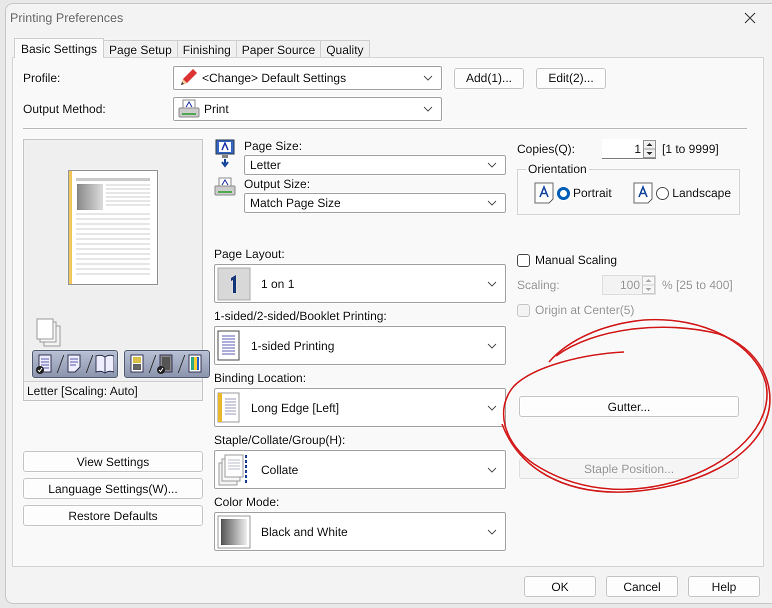 This screenshot has width=772, height=608. What do you see at coordinates (65, 109) in the screenshot?
I see `field-label: Output Method:` at bounding box center [65, 109].